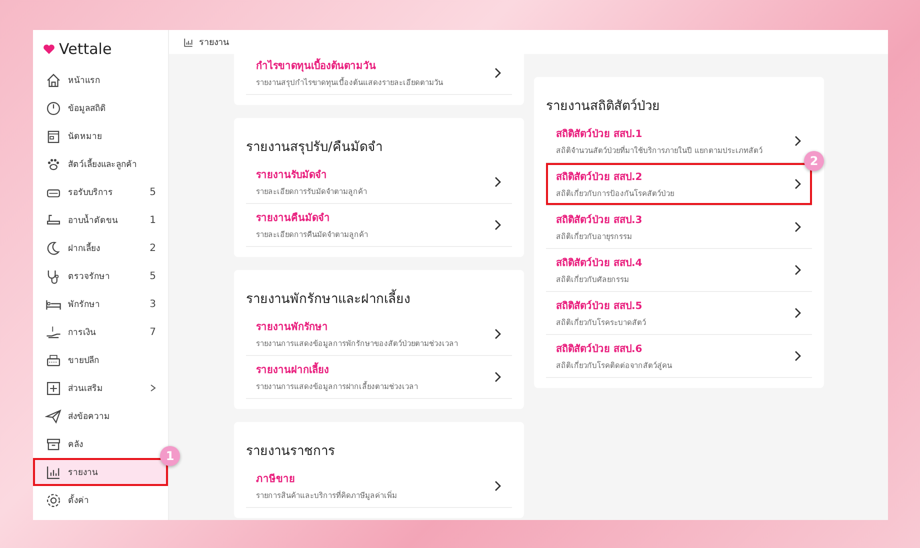 The image size is (920, 548). I want to click on sidebar-item: ขายปลีก, so click(100, 360).